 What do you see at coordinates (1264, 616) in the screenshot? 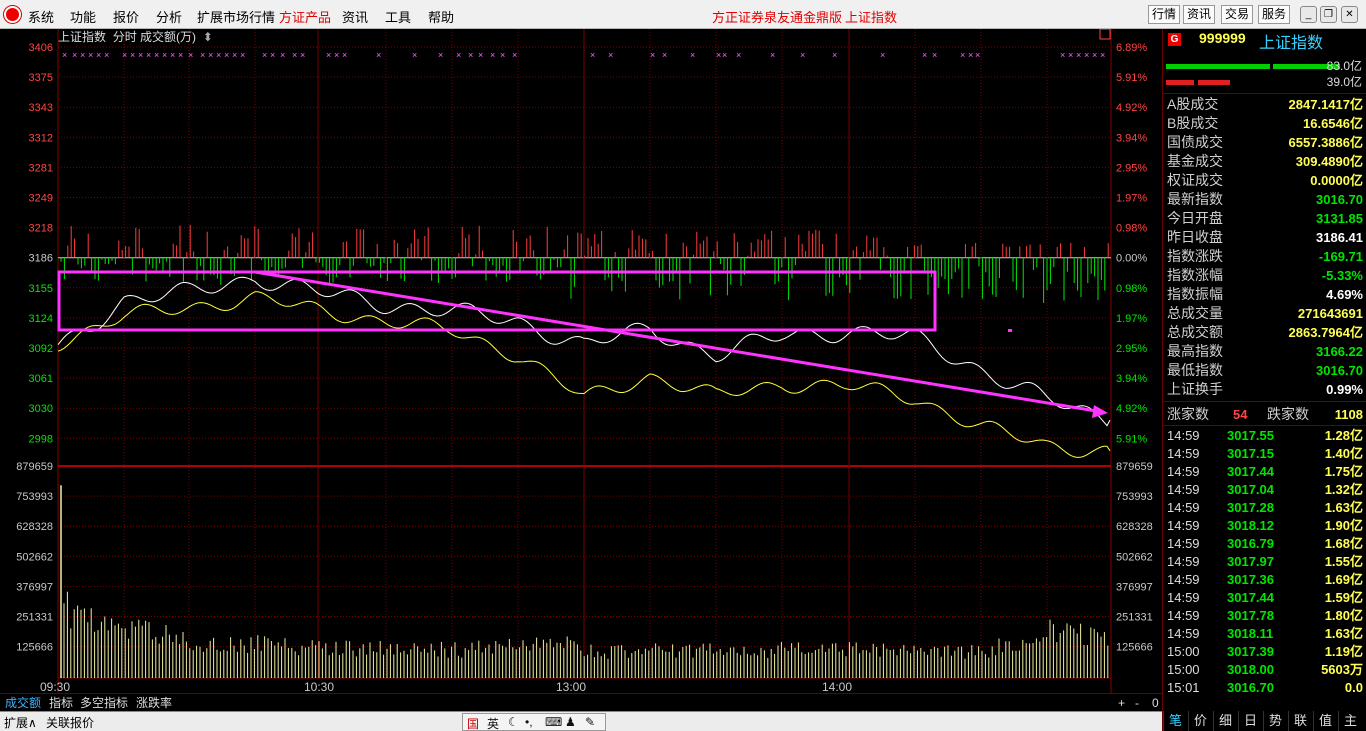
I see `tick-row: 14:59 3017.78 1.80亿` at bounding box center [1264, 616].